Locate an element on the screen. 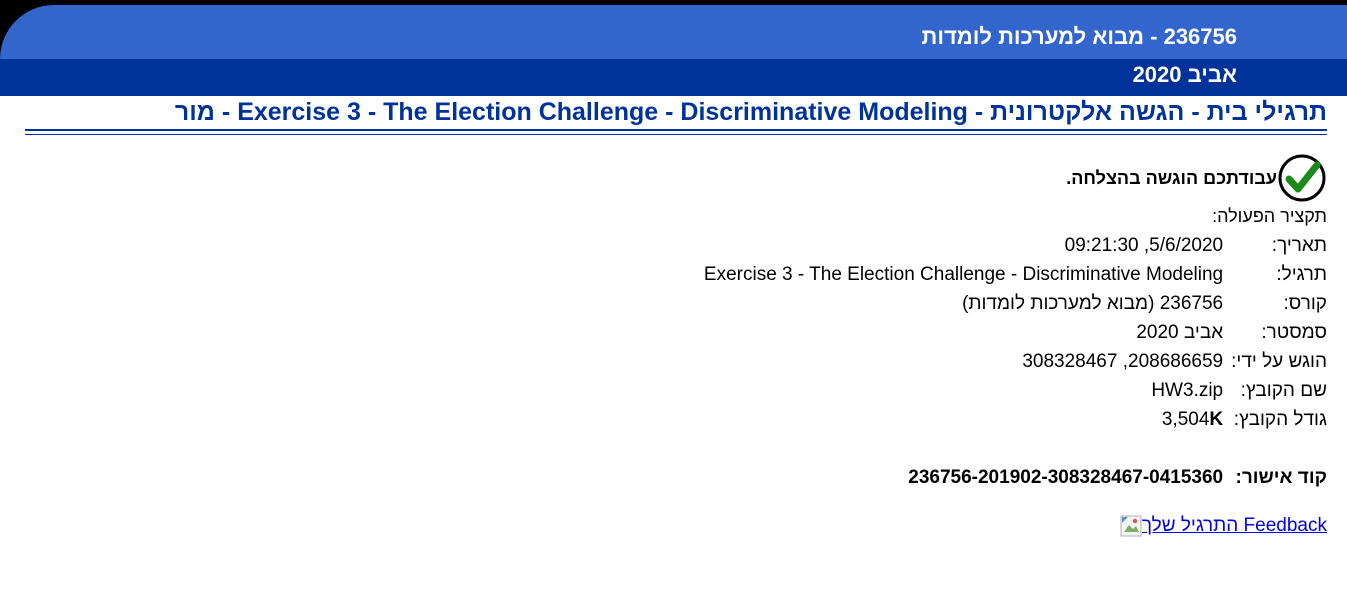 Image resolution: width=1347 pixels, height=600 pixels. detail-row-filename: שם הקובץ: HW3.zip is located at coordinates (1015, 390).